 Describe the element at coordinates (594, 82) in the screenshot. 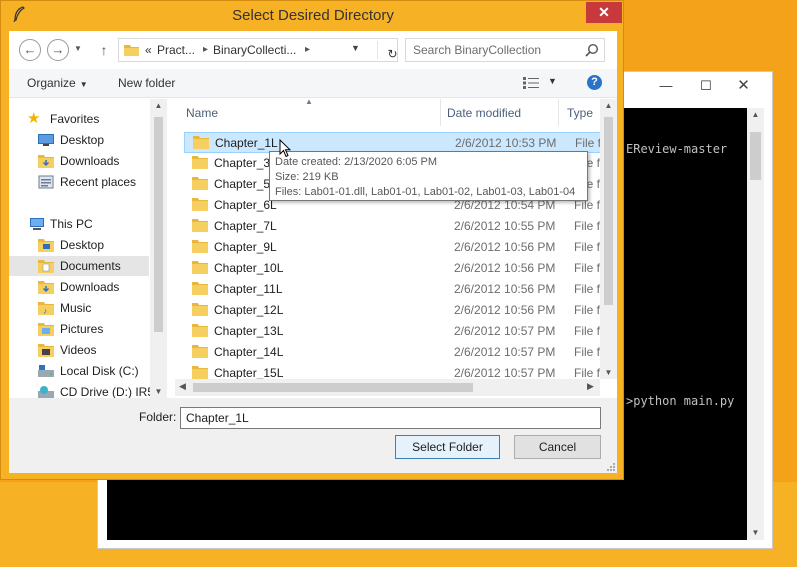

I see `help-button: ?` at that location.